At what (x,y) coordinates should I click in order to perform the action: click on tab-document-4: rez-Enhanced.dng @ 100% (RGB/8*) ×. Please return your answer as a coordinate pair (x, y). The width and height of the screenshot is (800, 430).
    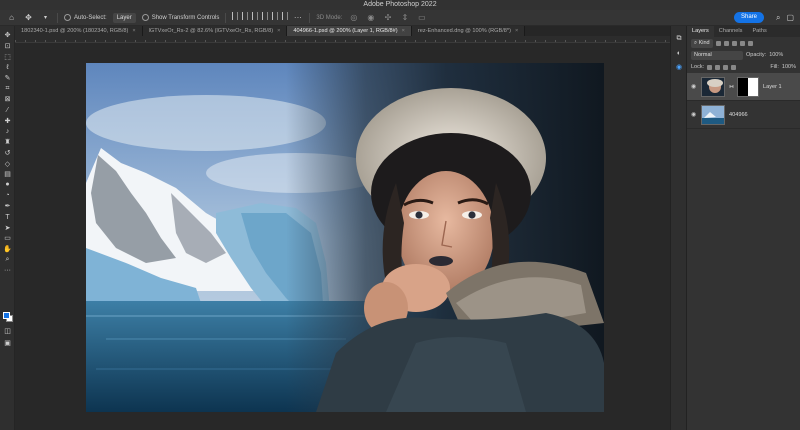
    Looking at the image, I should click on (468, 31).